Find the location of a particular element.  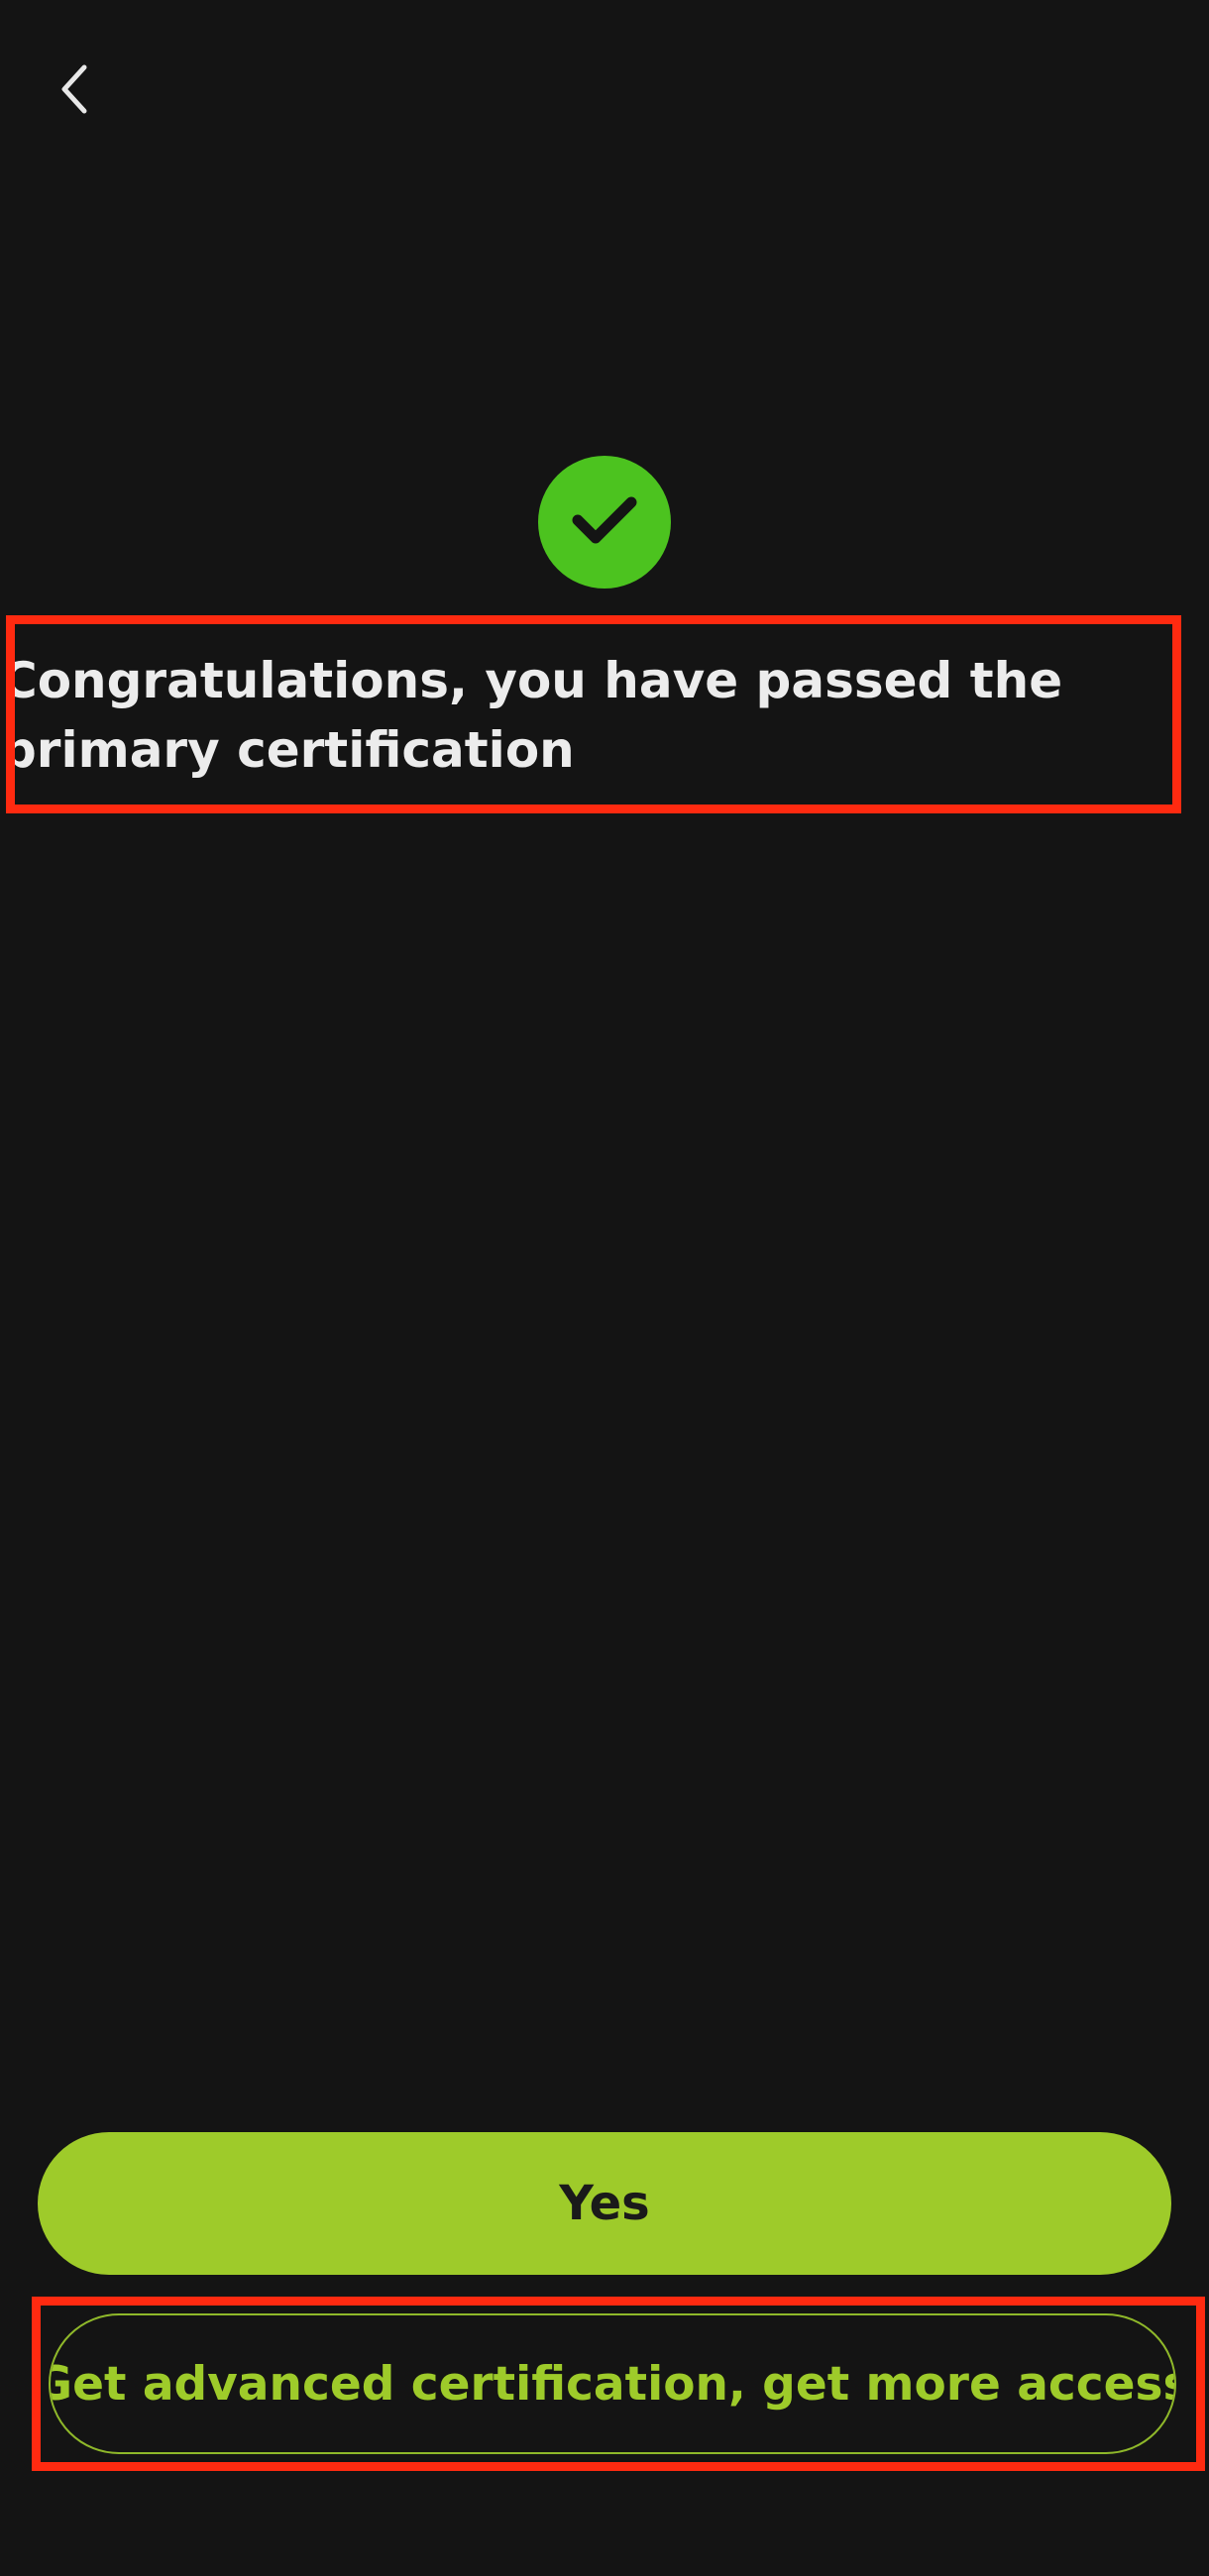

yes-button: Yes is located at coordinates (604, 2203).